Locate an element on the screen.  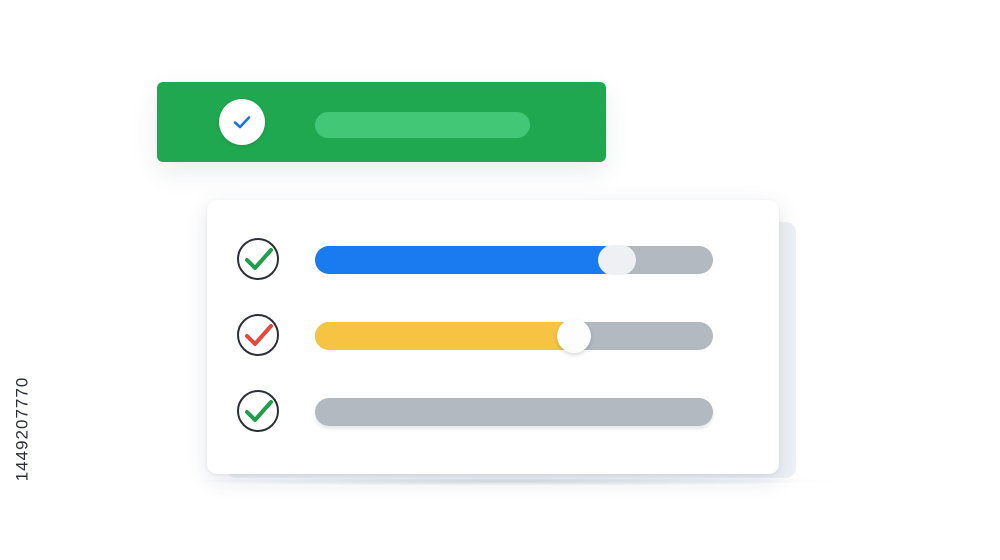
banner-check-icon is located at coordinates (242, 122).